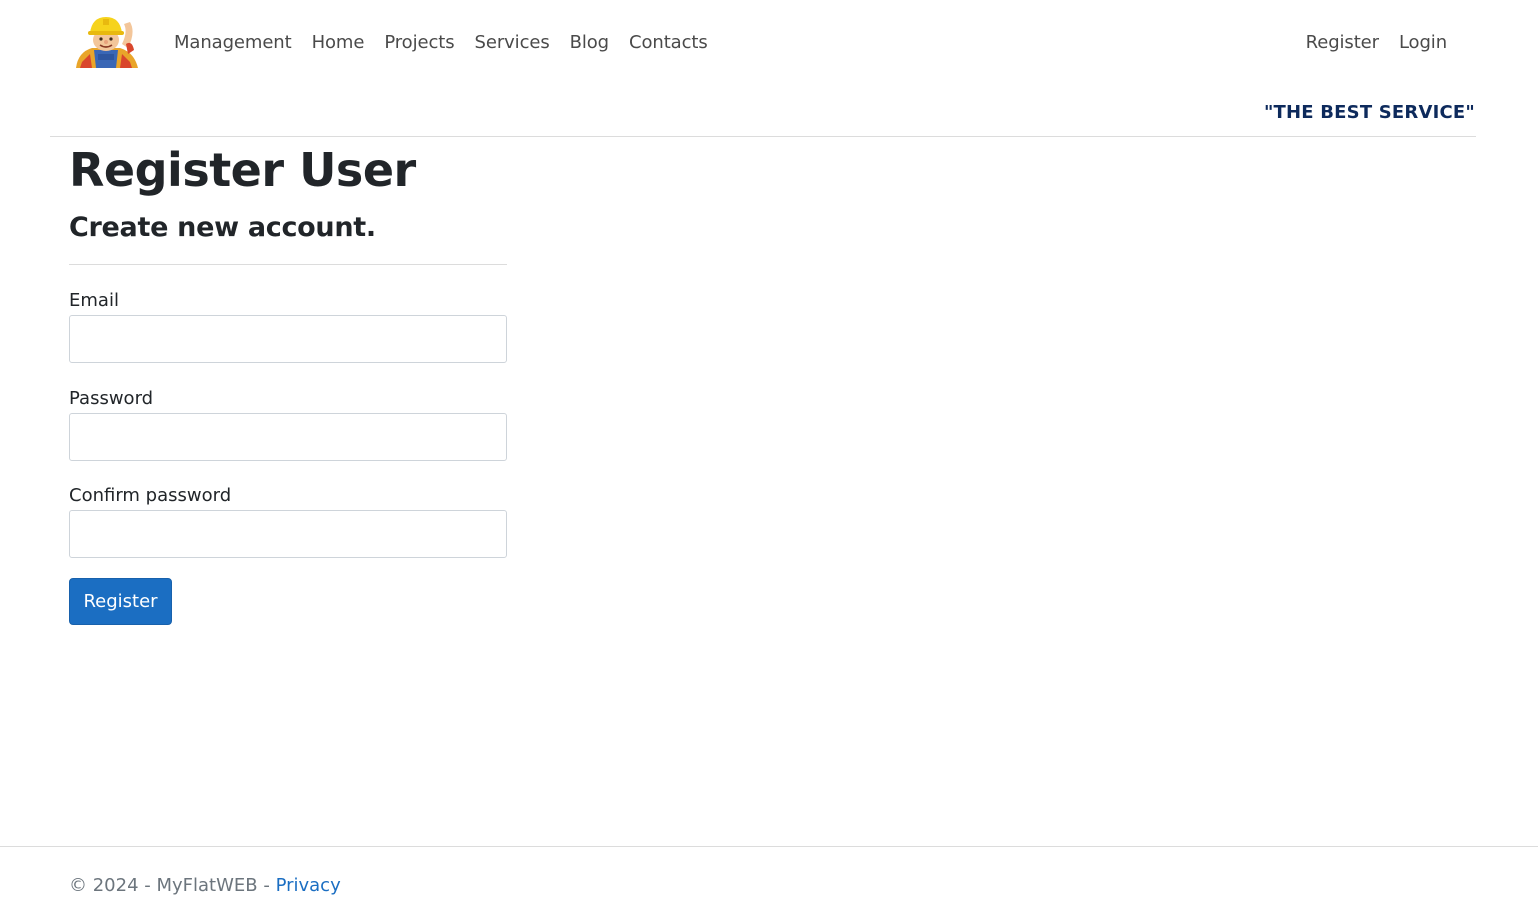  Describe the element at coordinates (763, 136) in the screenshot. I see `header-divider` at that location.